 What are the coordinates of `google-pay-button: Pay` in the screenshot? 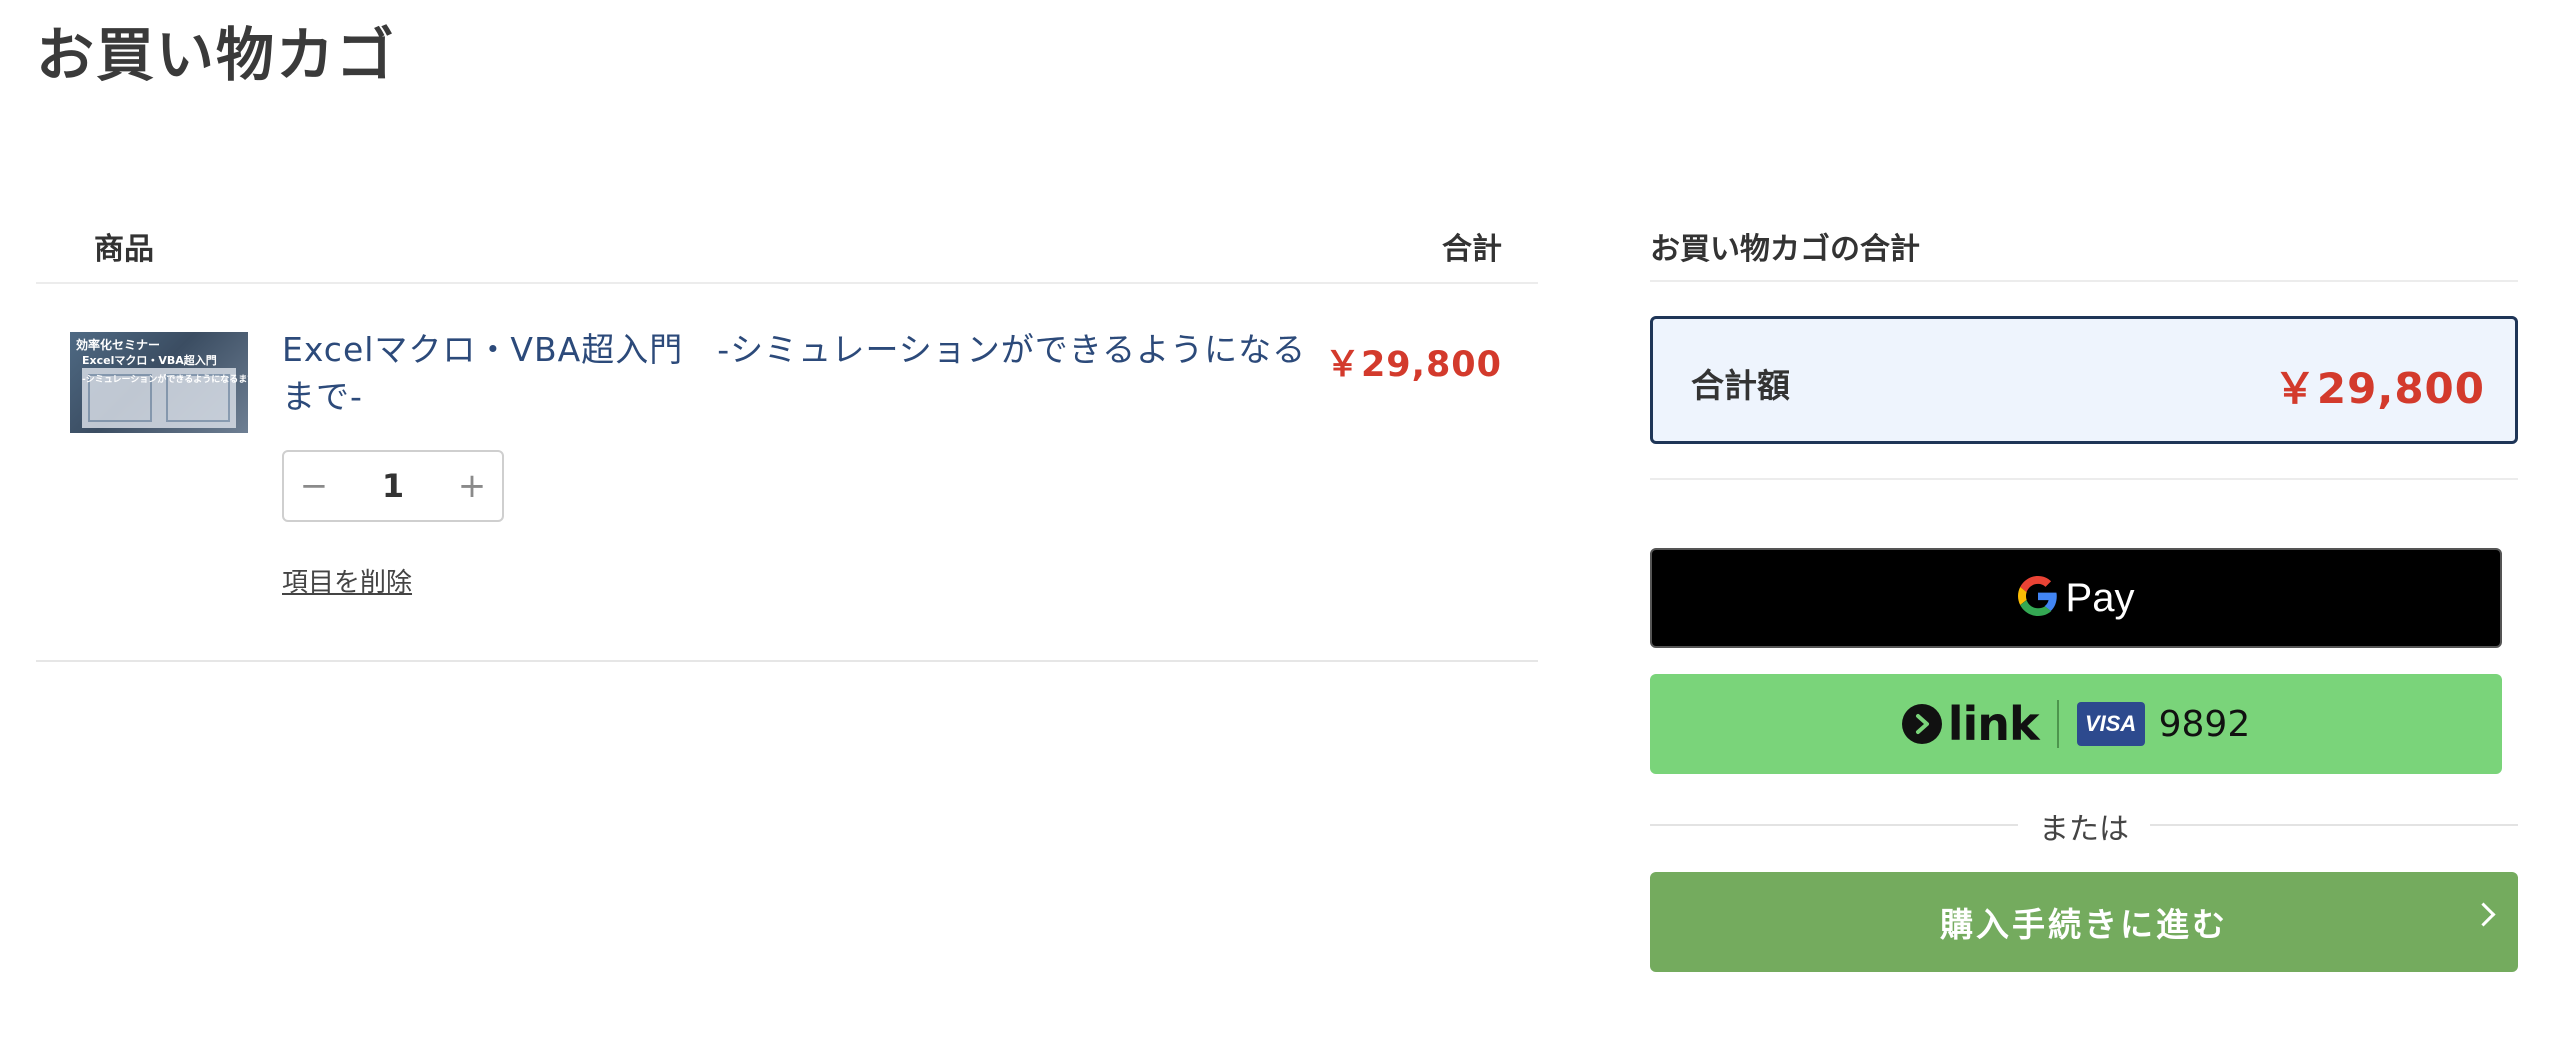 It's located at (2076, 598).